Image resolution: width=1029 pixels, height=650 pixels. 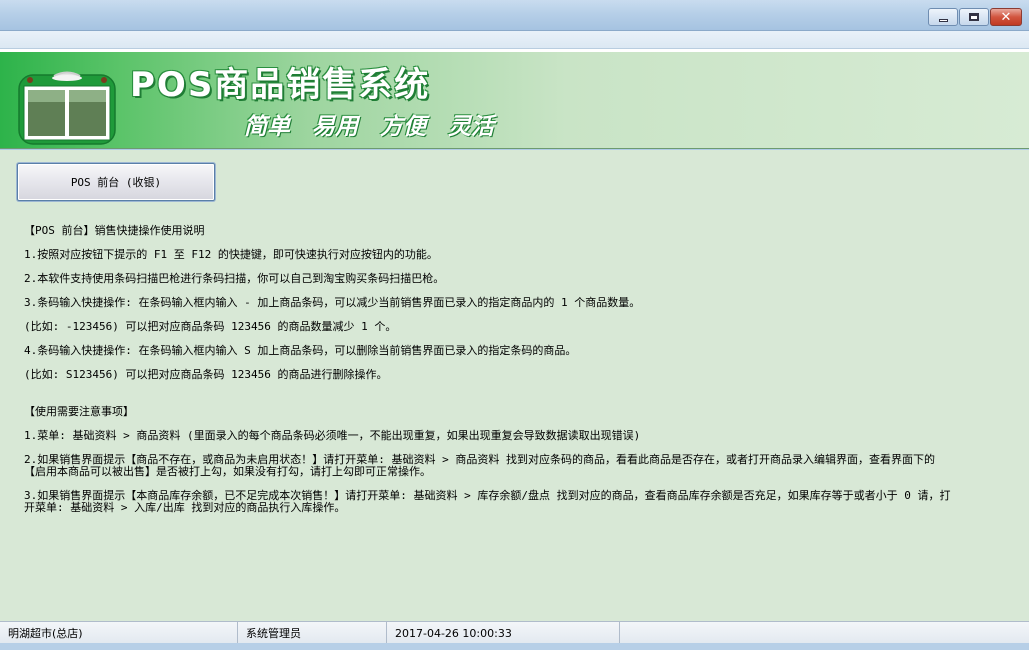 What do you see at coordinates (369, 127) in the screenshot?
I see `app-slogan: 简单 易用 方便 灵活` at bounding box center [369, 127].